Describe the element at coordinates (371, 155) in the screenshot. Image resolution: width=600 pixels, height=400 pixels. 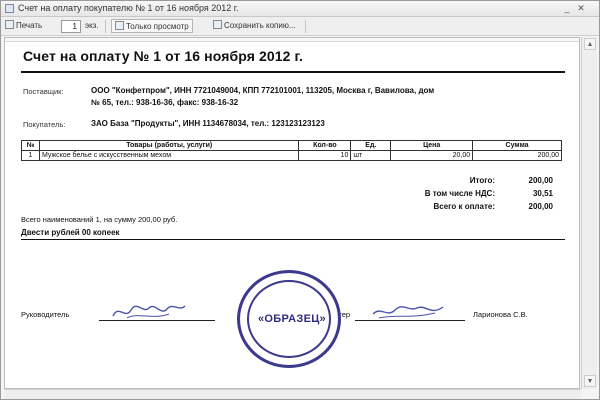
I see `cell-unit: шт` at that location.